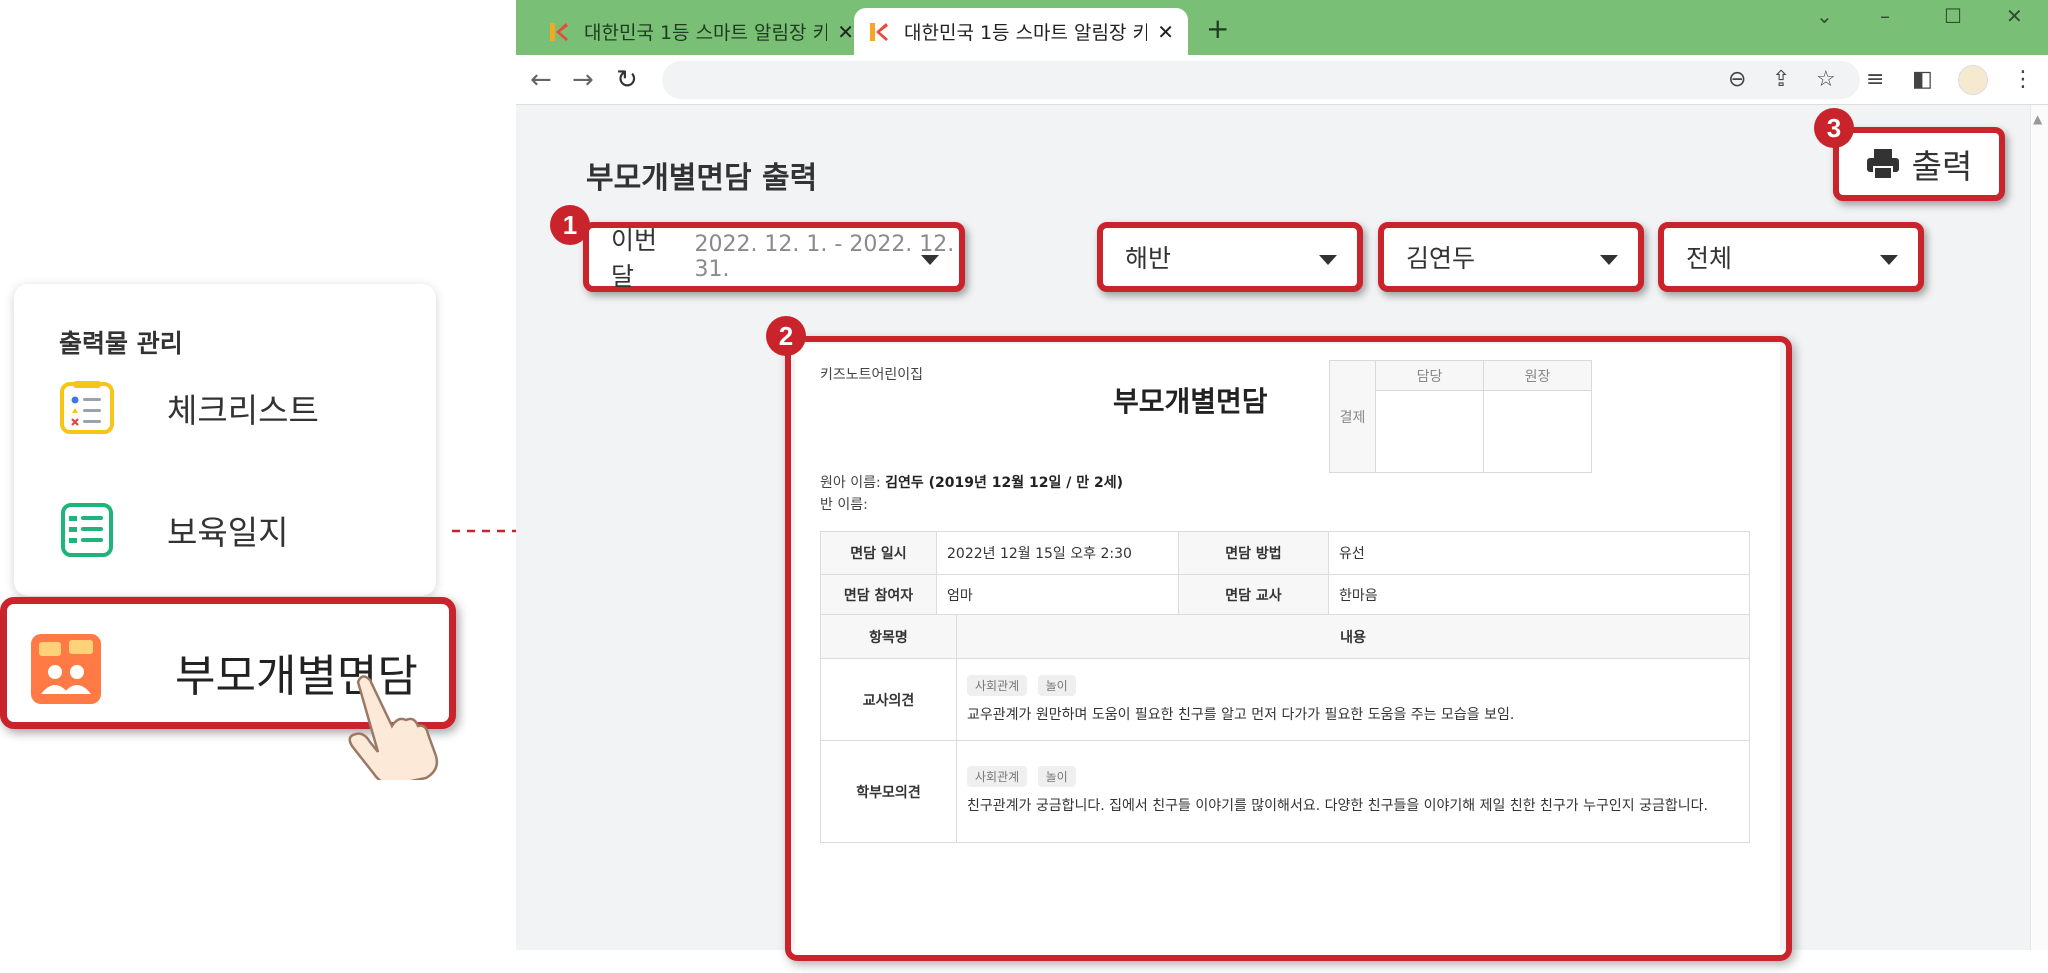  Describe the element at coordinates (570, 225) in the screenshot. I see `step-badge-1: 1` at that location.